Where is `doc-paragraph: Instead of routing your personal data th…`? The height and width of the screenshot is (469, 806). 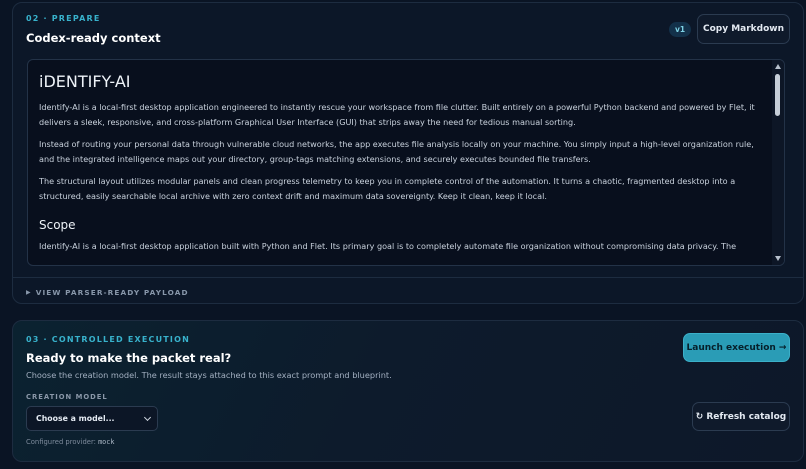 doc-paragraph: Instead of routing your personal data th… is located at coordinates (396, 151).